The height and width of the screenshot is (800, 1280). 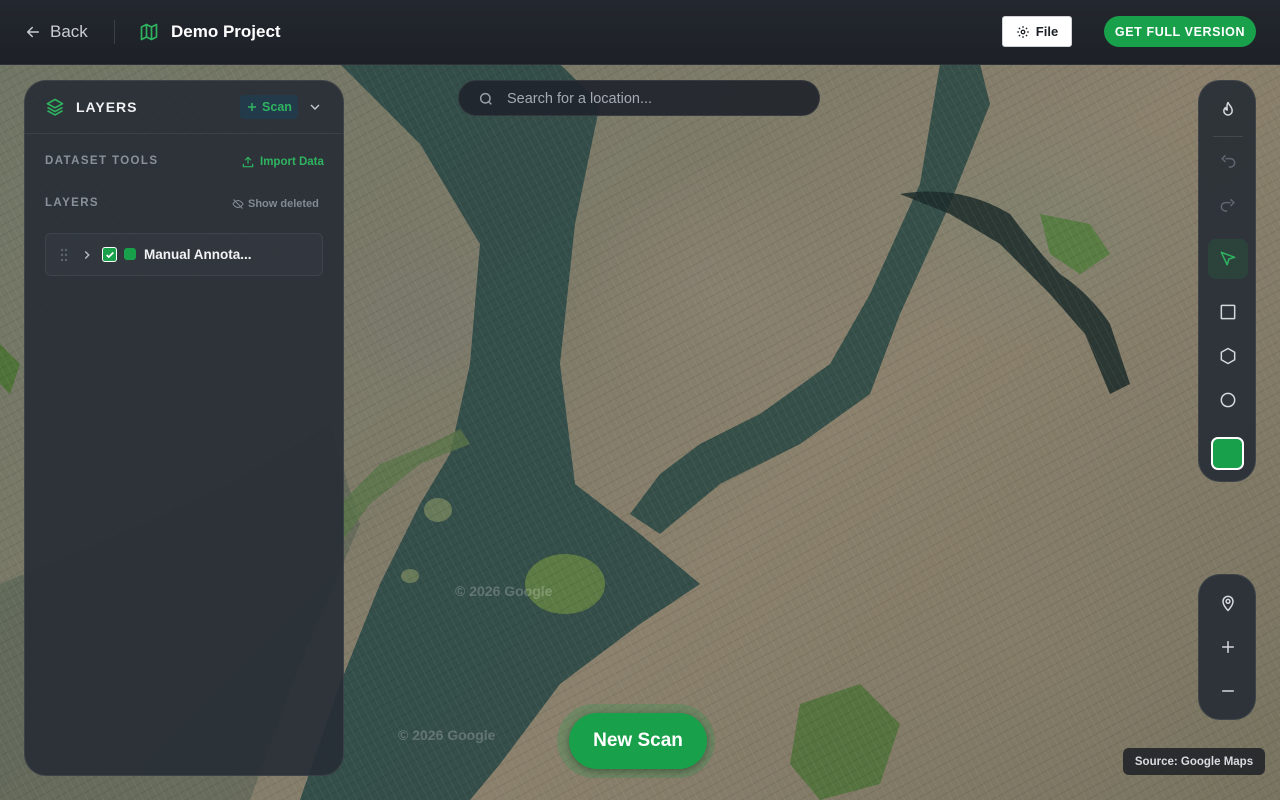 What do you see at coordinates (69, 31) in the screenshot?
I see `back-label: Back` at bounding box center [69, 31].